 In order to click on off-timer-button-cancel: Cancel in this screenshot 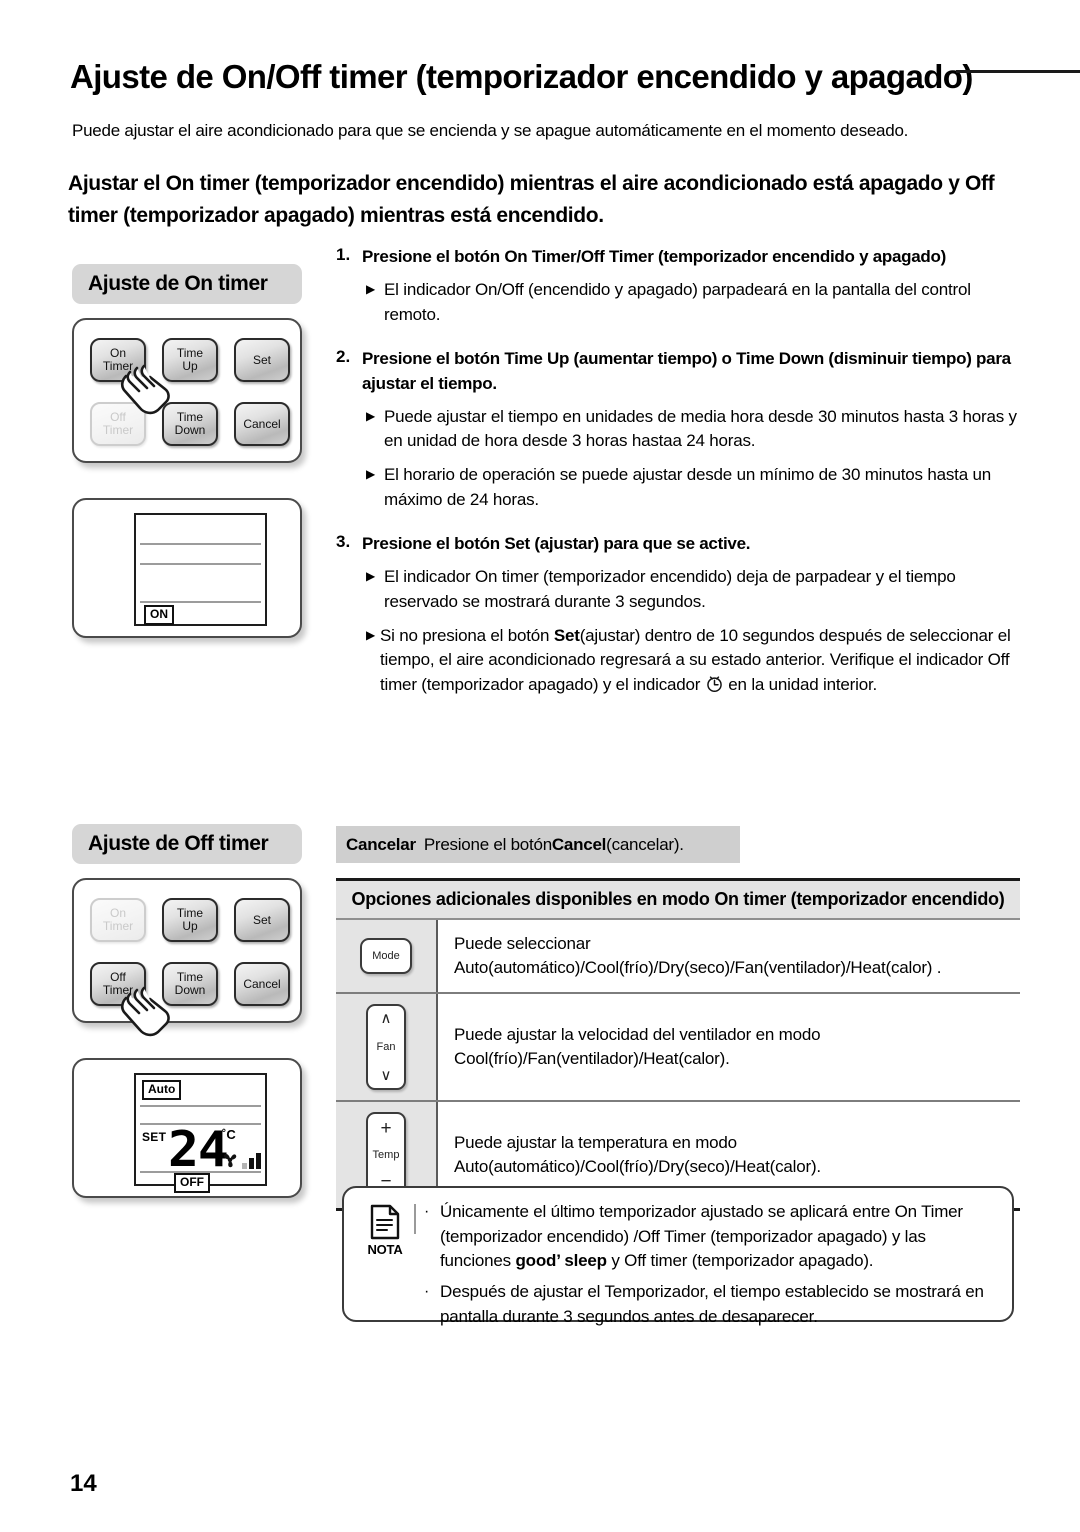, I will do `click(262, 984)`.